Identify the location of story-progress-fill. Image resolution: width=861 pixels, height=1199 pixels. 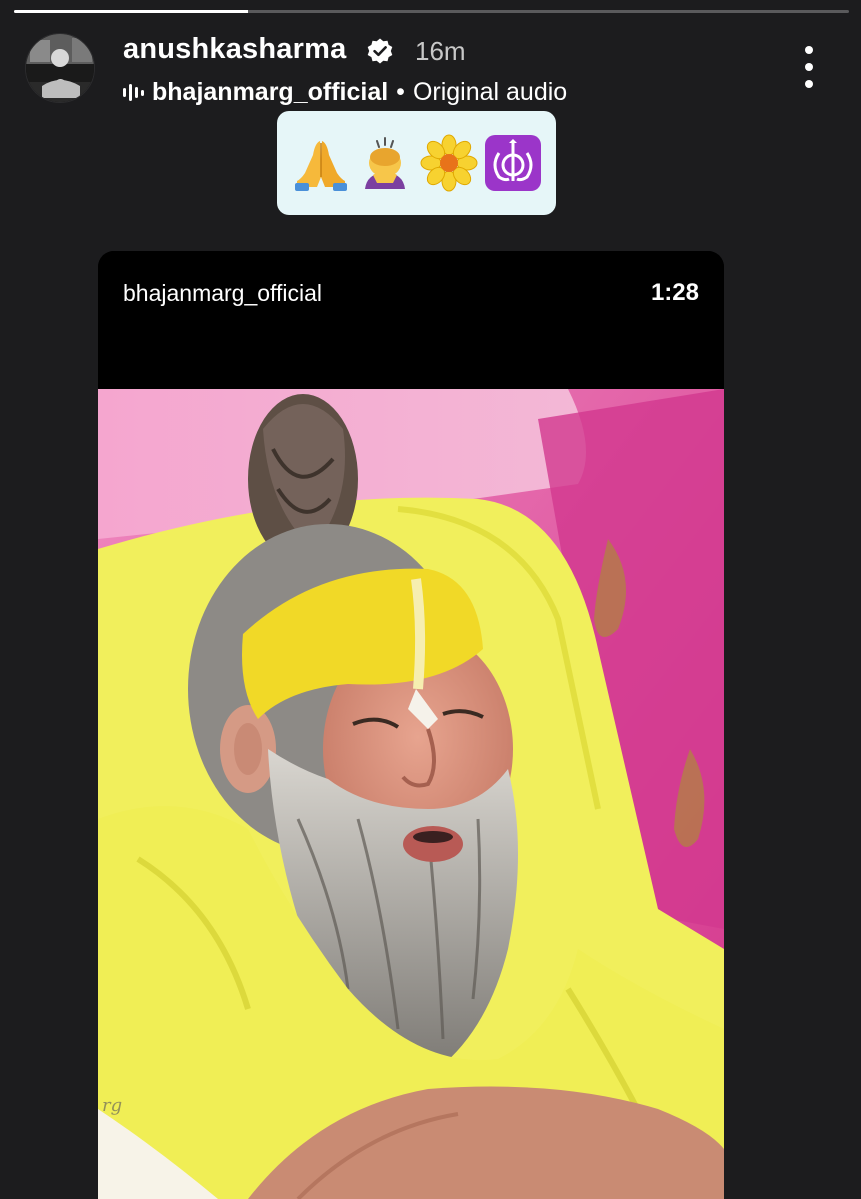
(131, 11).